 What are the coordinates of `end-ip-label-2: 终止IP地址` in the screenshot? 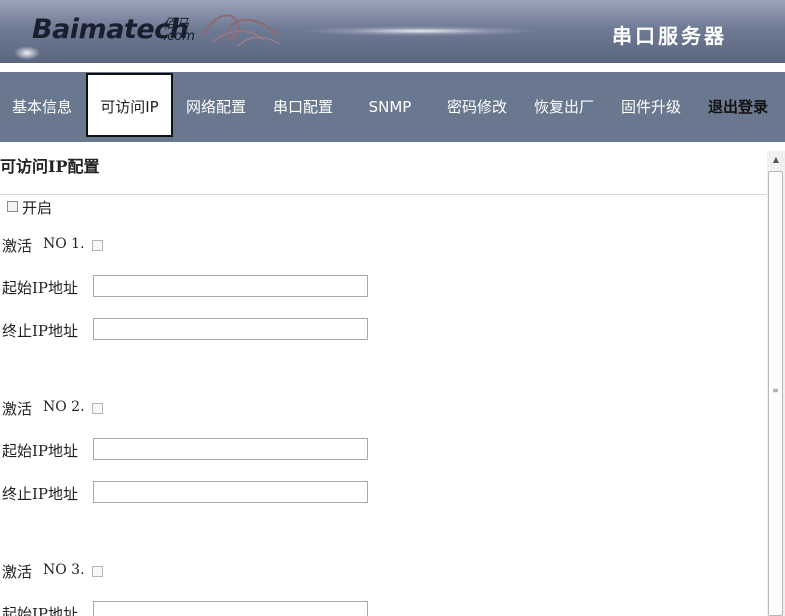 It's located at (40, 494).